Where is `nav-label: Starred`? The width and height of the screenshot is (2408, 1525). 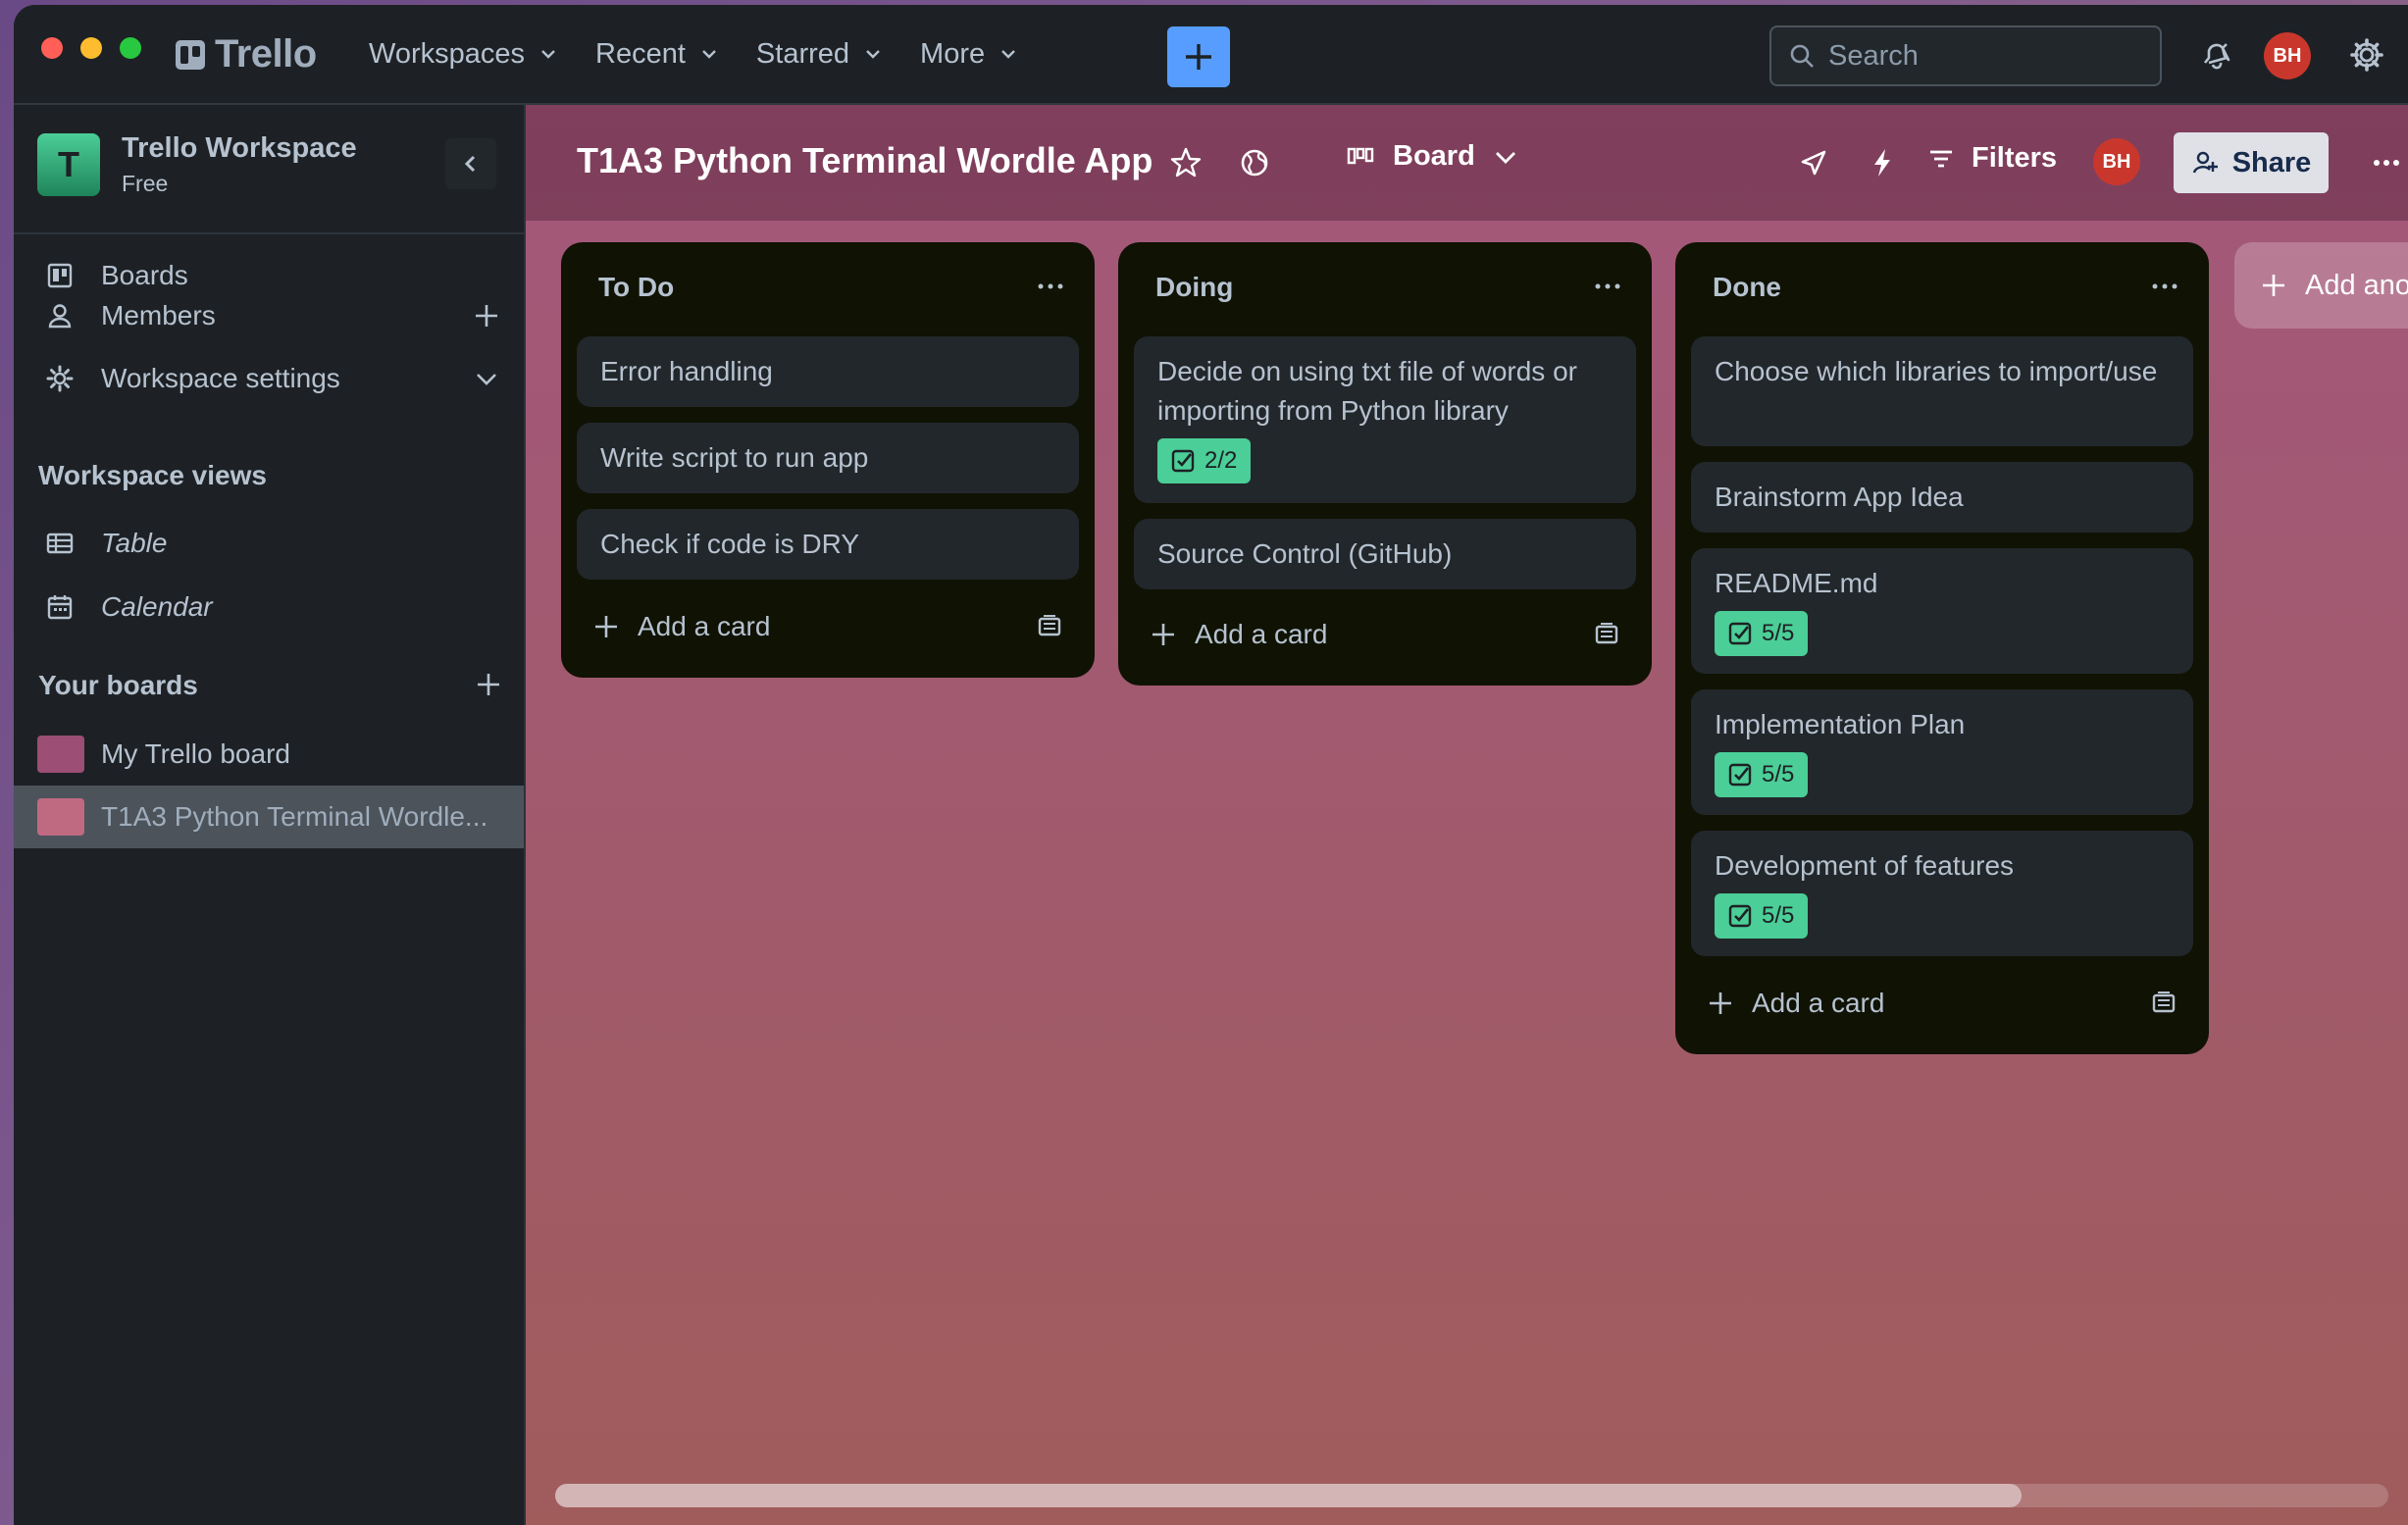 nav-label: Starred is located at coordinates (802, 53).